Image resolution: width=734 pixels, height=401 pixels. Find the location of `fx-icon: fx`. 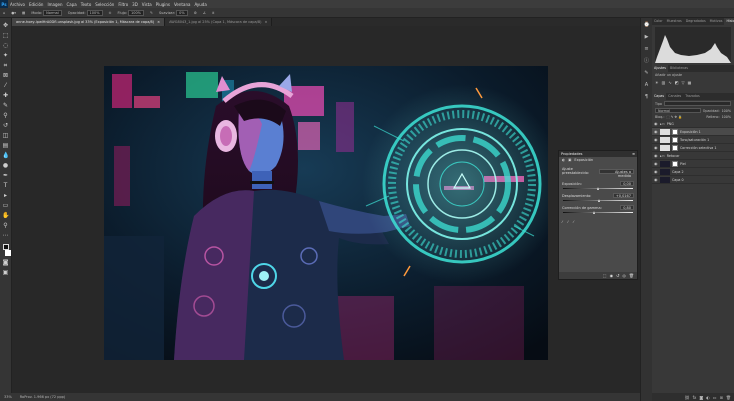

fx-icon: fx is located at coordinates (695, 397).